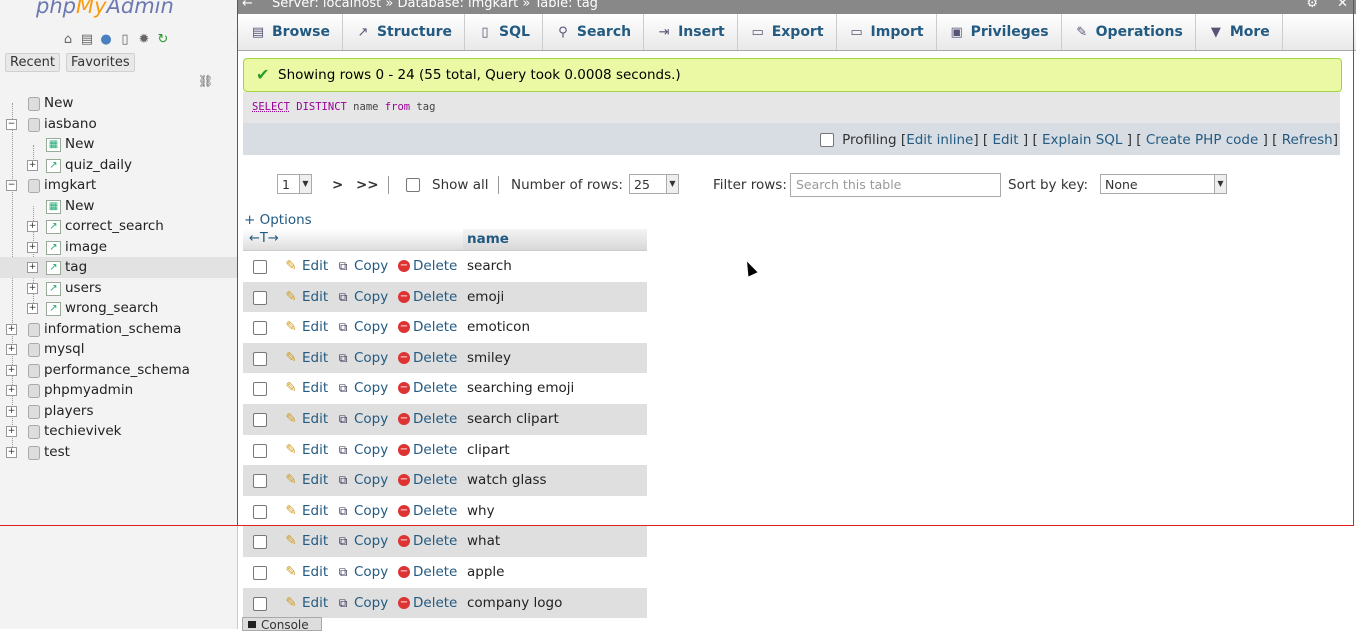  What do you see at coordinates (483, 541) in the screenshot?
I see `cell-name: what` at bounding box center [483, 541].